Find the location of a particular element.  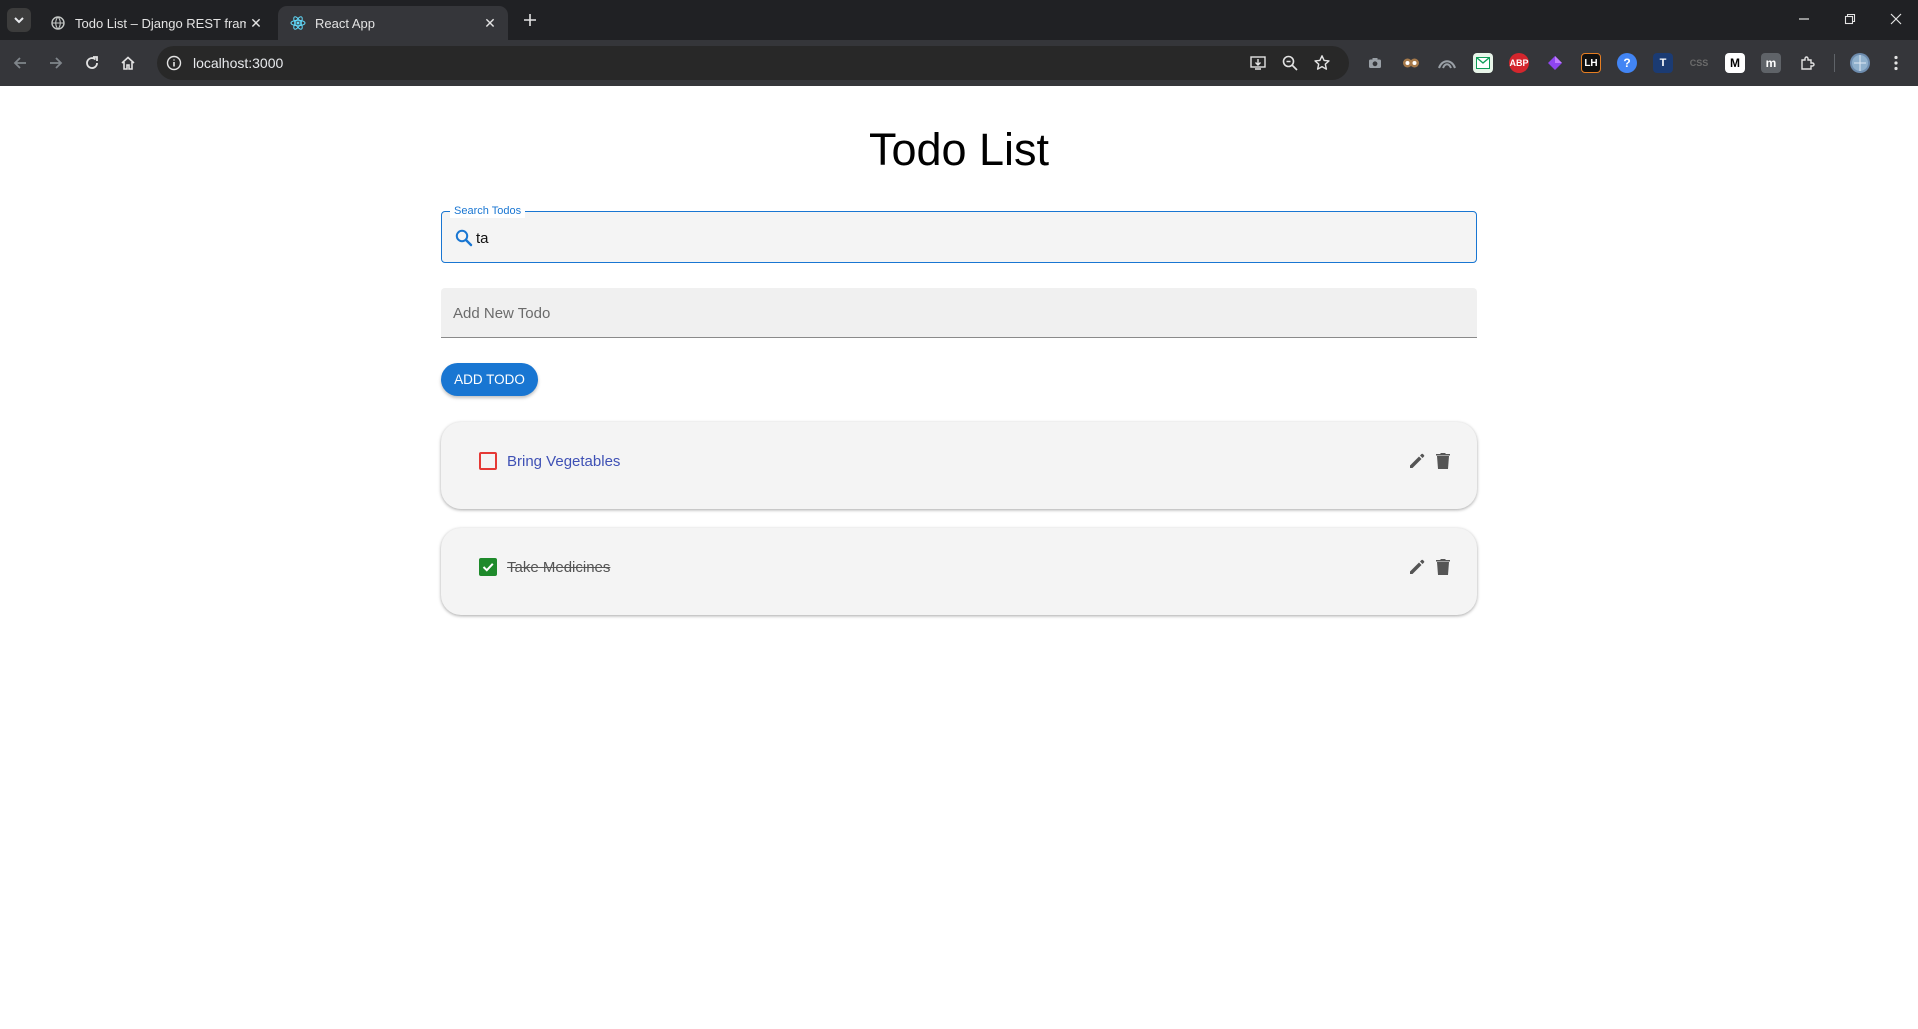

close-window-button is located at coordinates (1896, 19).